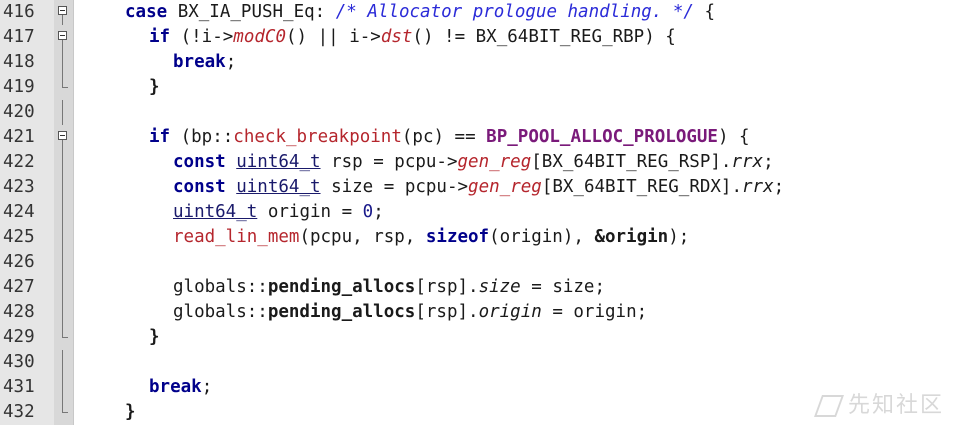 This screenshot has width=958, height=425. Describe the element at coordinates (447, 312) in the screenshot. I see `code-text: [rsp].` at that location.